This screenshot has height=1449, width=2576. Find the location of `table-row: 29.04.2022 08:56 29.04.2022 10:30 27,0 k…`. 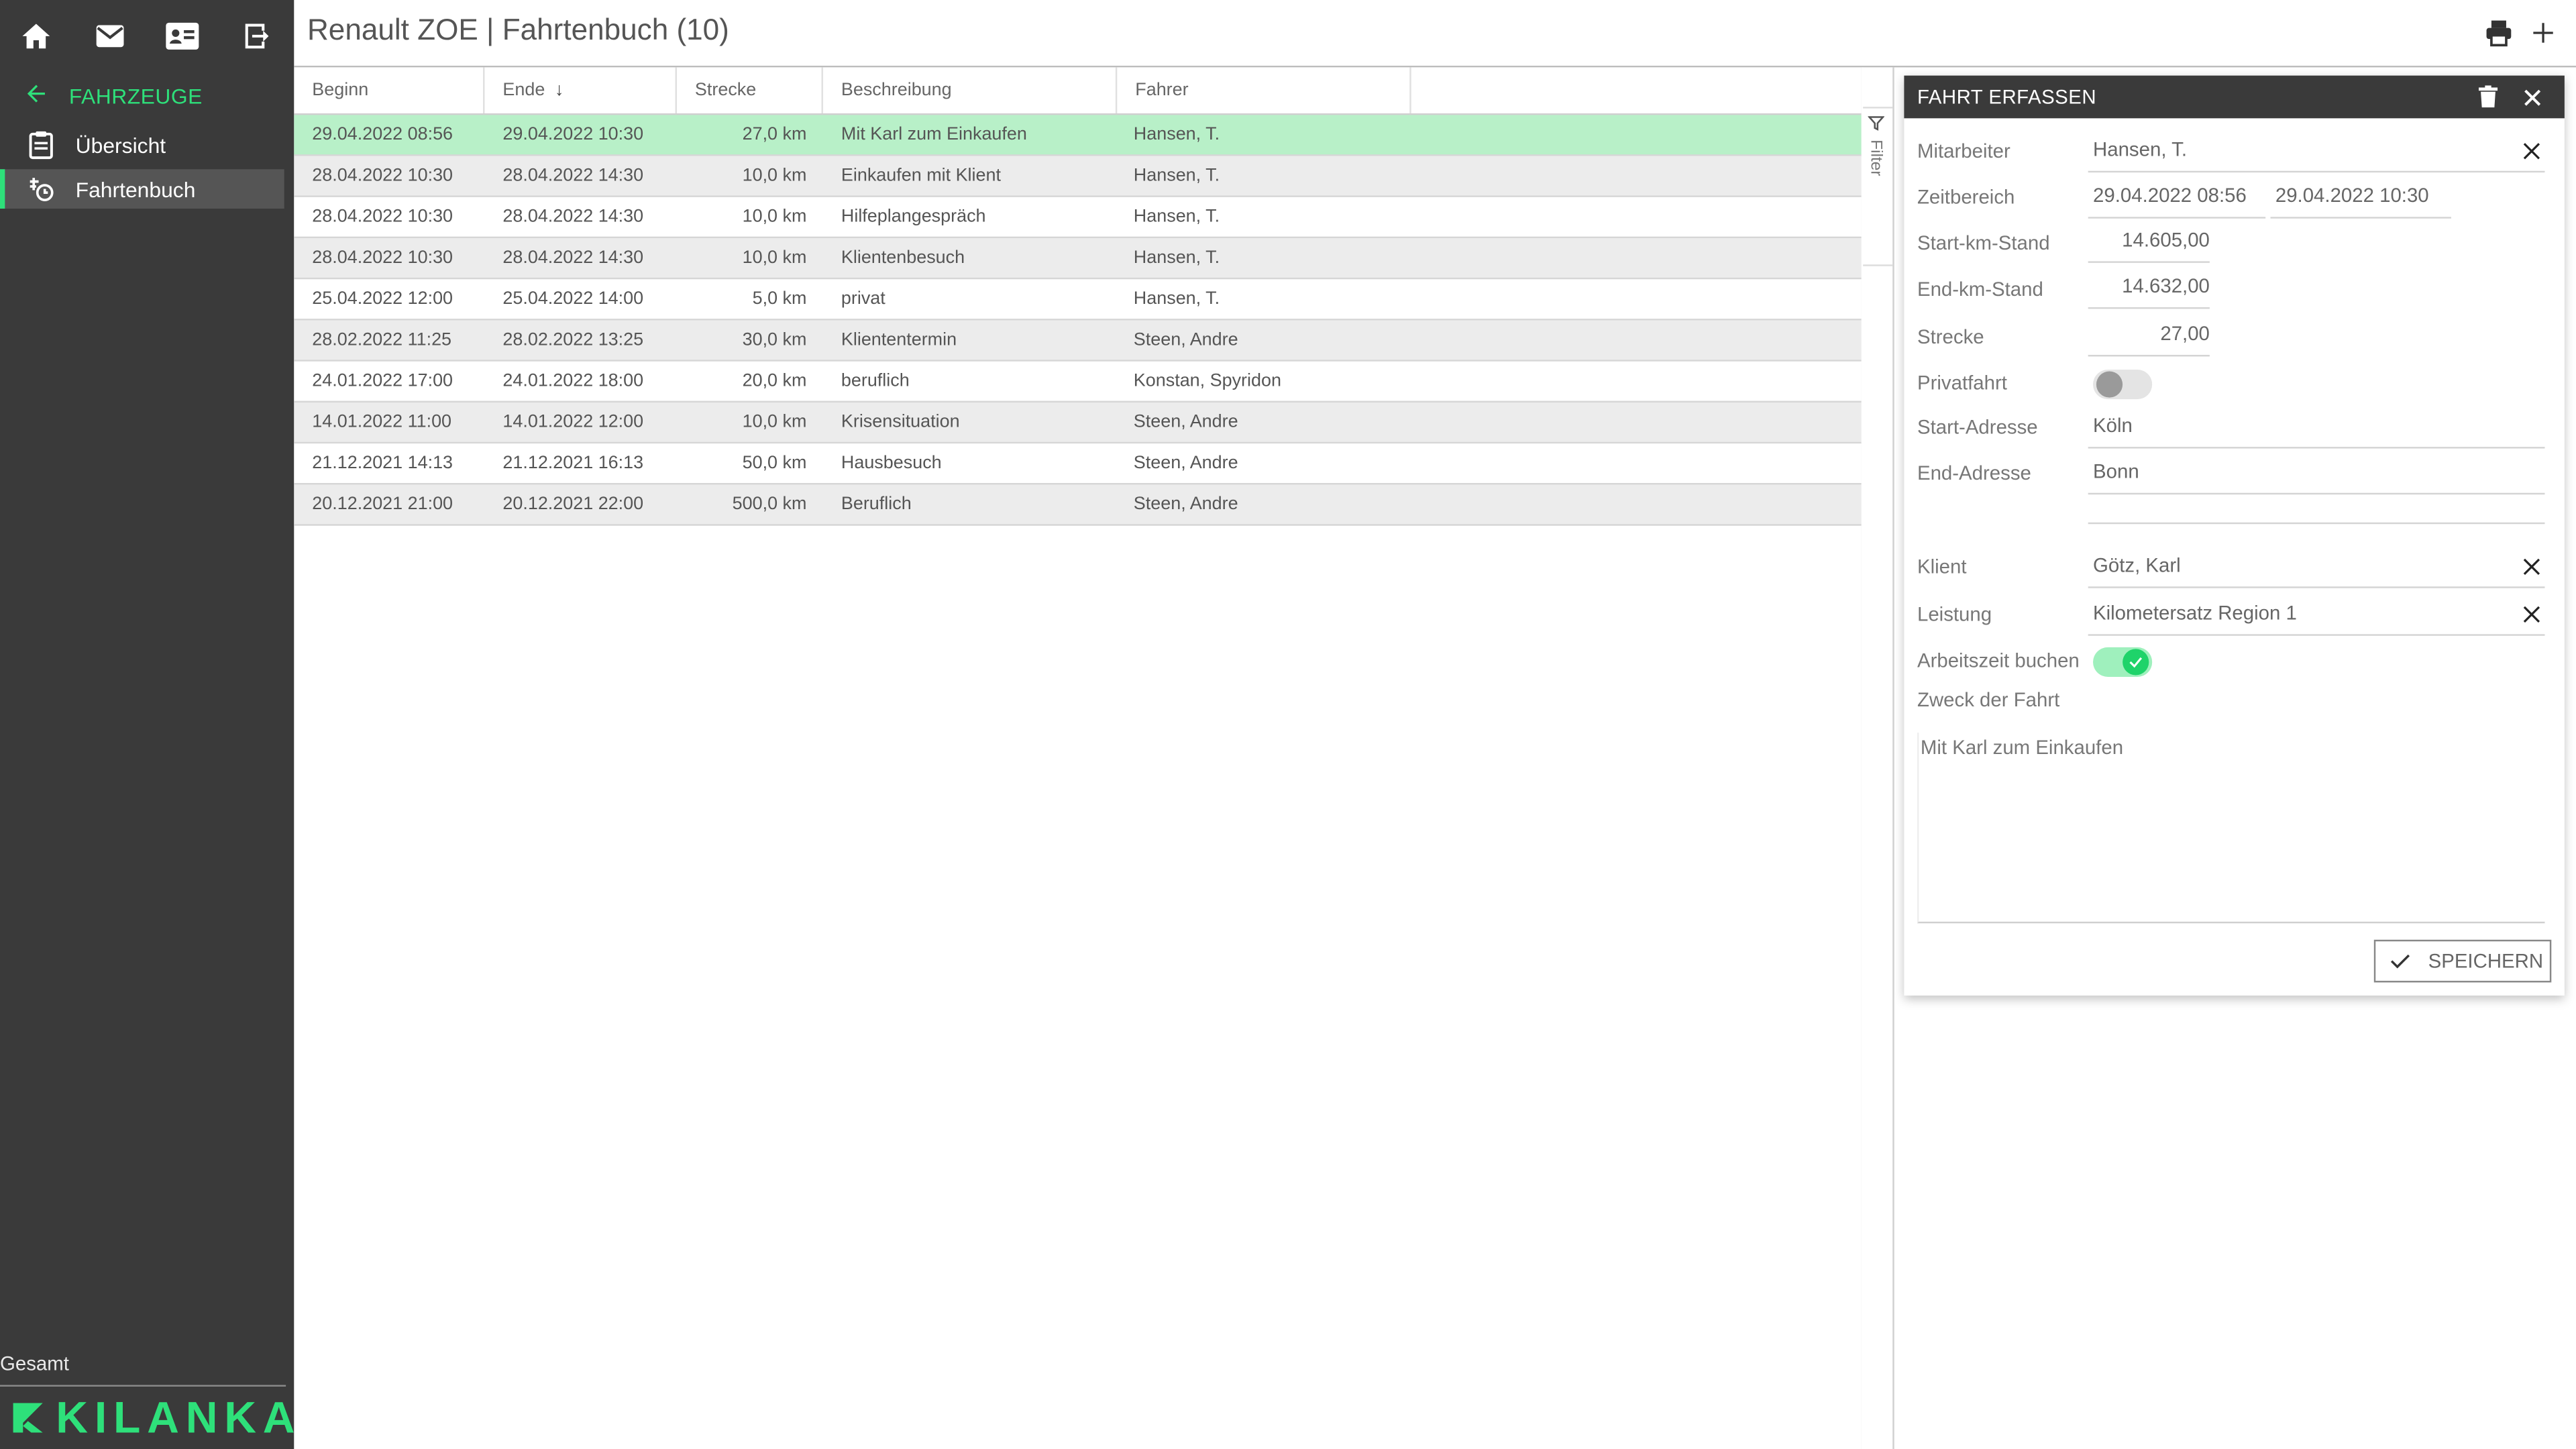

table-row: 29.04.2022 08:56 29.04.2022 10:30 27,0 k… is located at coordinates (1078, 135).